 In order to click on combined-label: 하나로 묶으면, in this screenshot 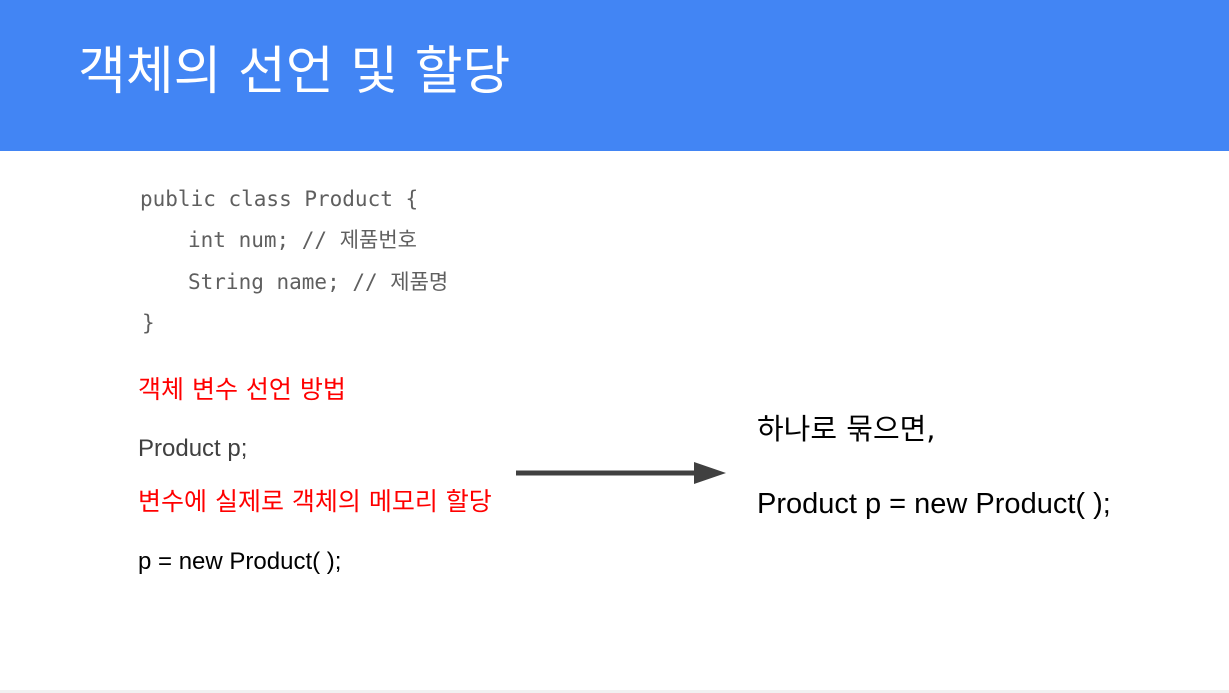, I will do `click(846, 429)`.